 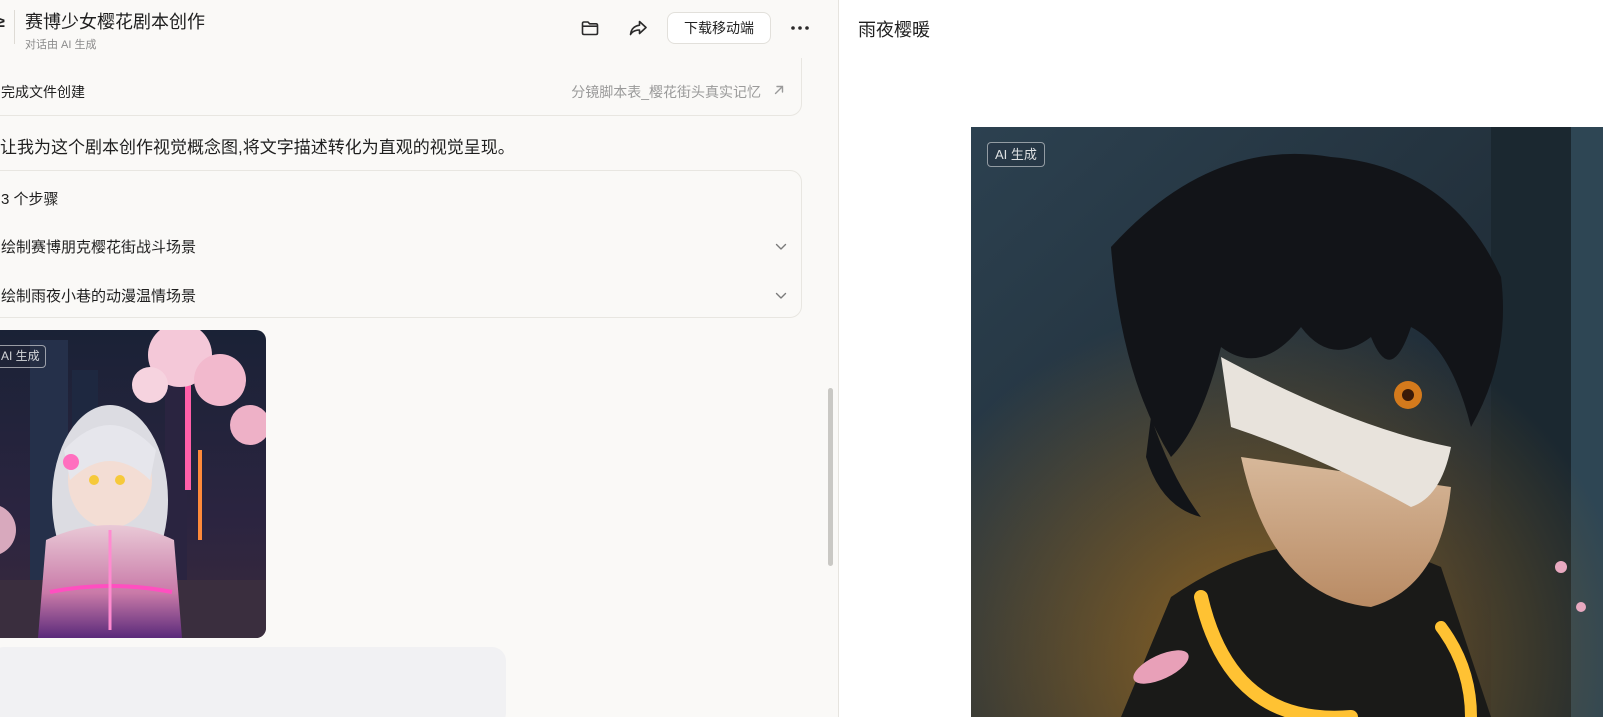 I want to click on step-item: 绘制赛博朋克樱花街战斗场景, so click(x=400, y=244).